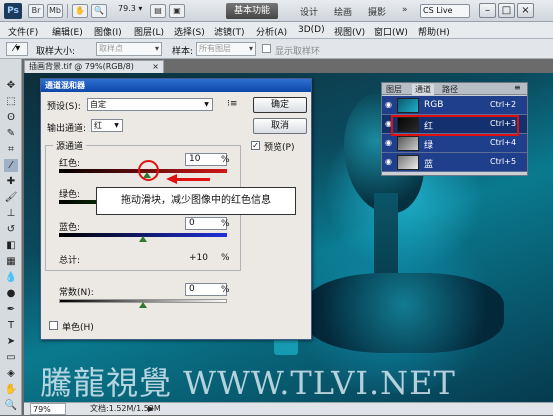  I want to click on show-sampling-ring-checkbox, so click(266, 48).